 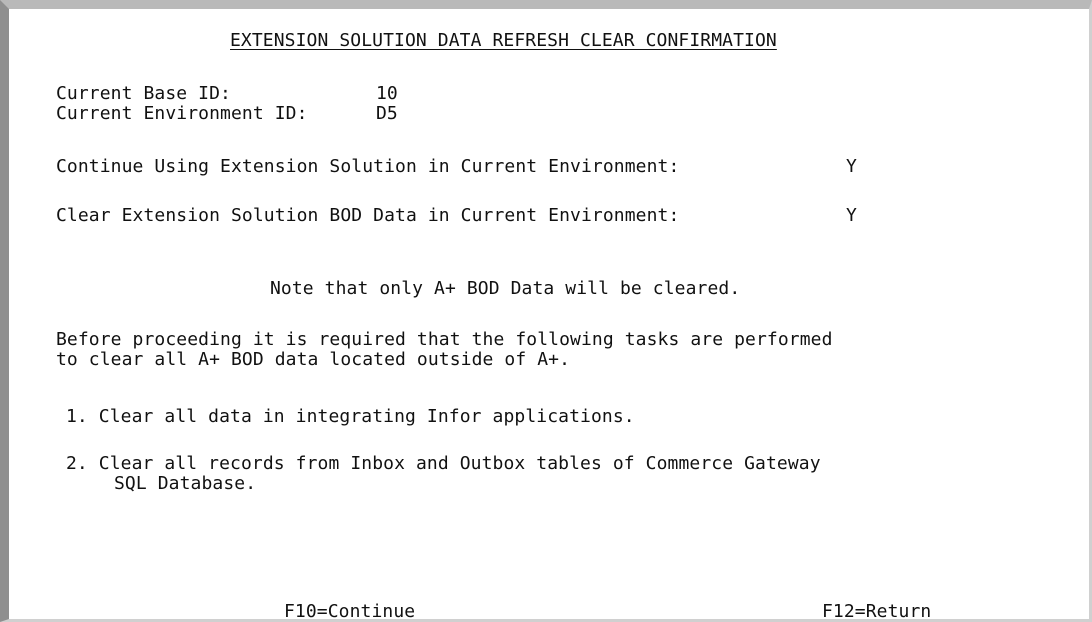 I want to click on clear-bod-field: Y, so click(x=851, y=216).